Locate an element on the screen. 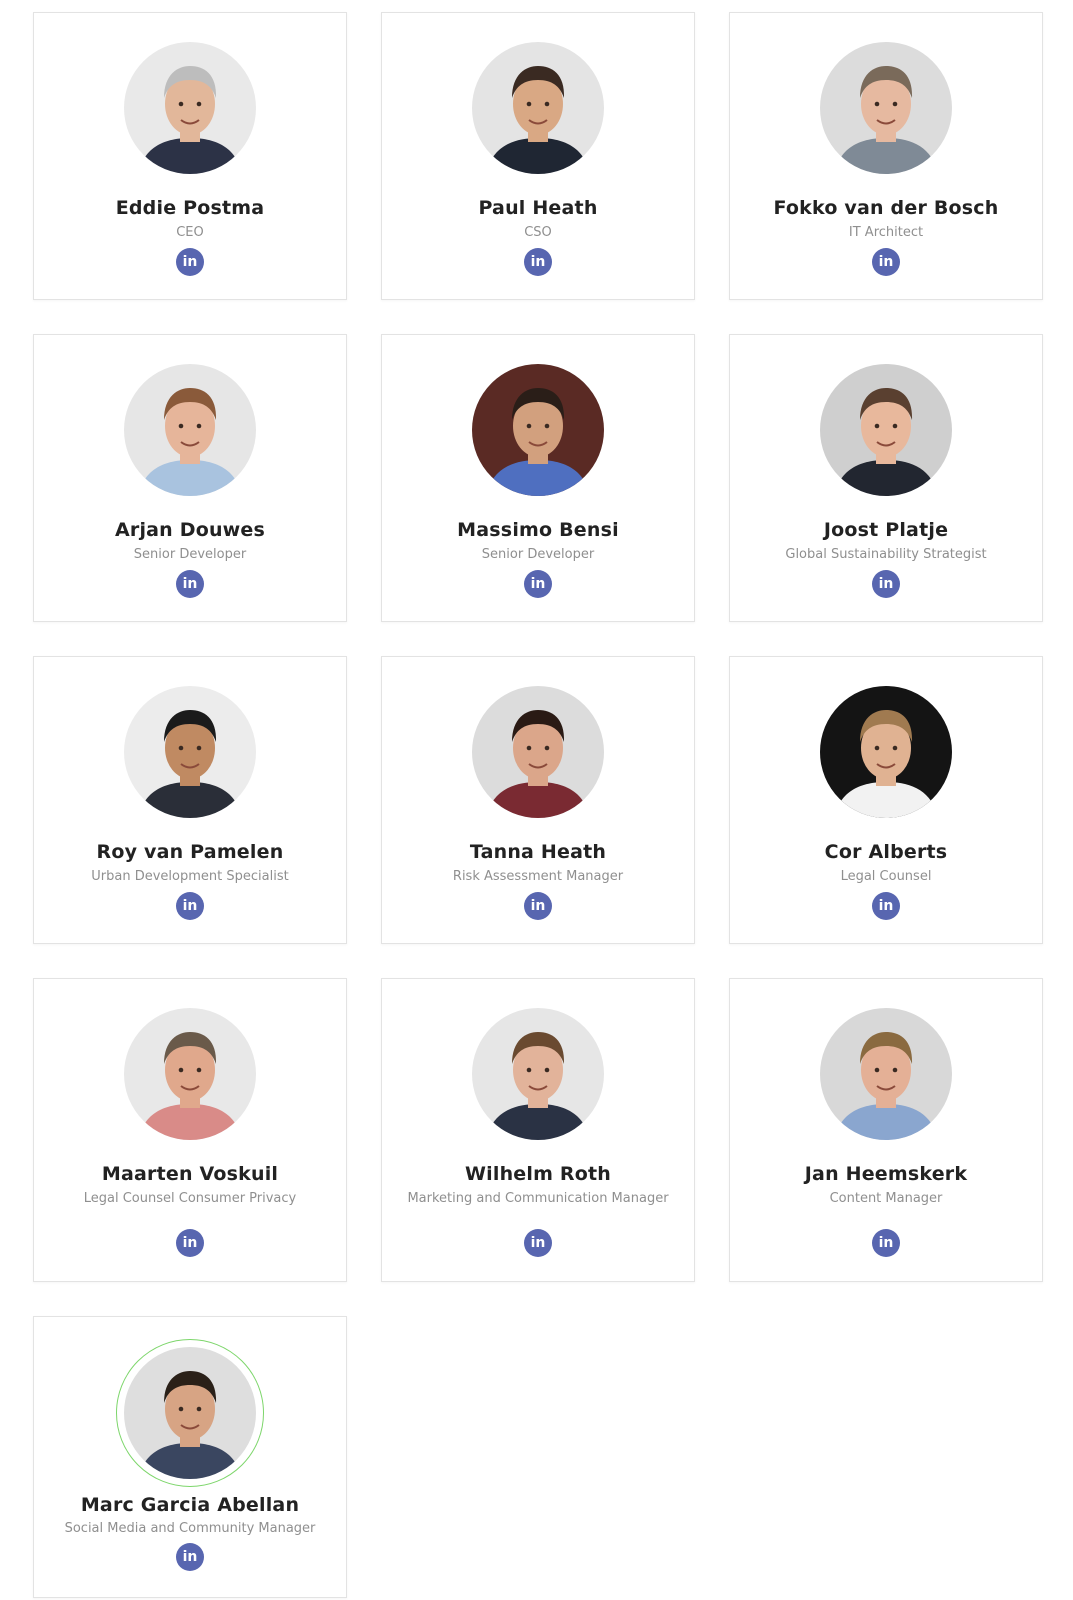  team-member-card: Jan Heemskerk Content Manager in is located at coordinates (886, 1130).